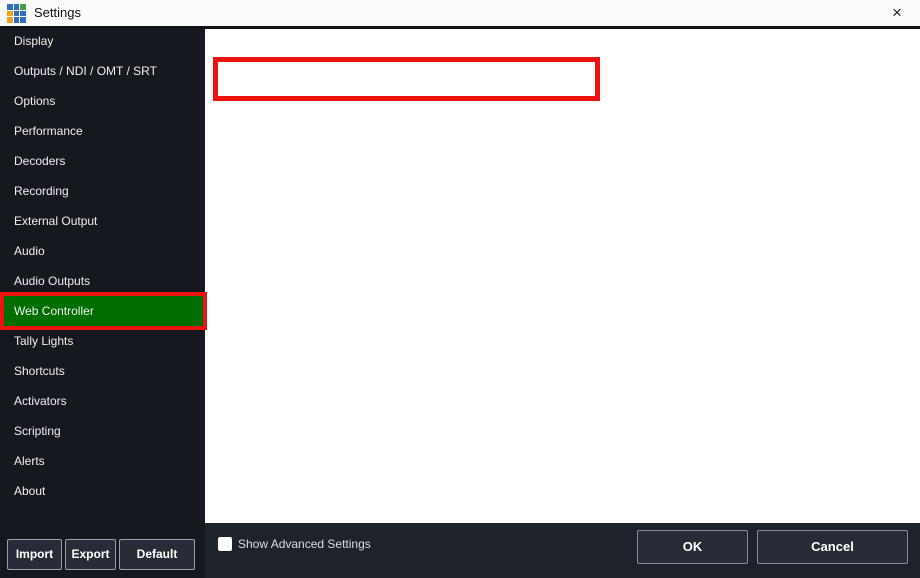 The height and width of the screenshot is (578, 920). What do you see at coordinates (562, 550) in the screenshot?
I see `footer-bar: Show Advanced Settings OK Cancel` at bounding box center [562, 550].